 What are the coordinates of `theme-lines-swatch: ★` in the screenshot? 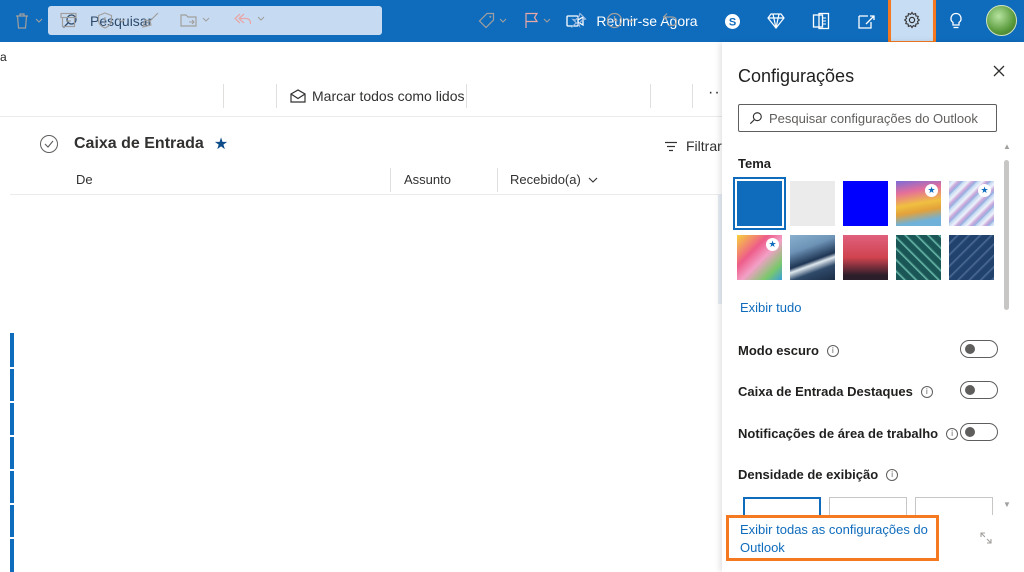 It's located at (971, 203).